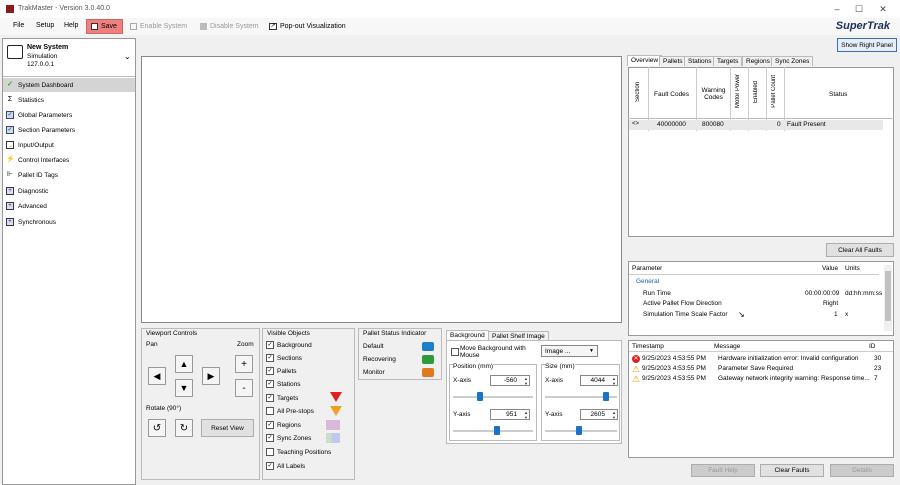 The image size is (900, 485). Describe the element at coordinates (837, 9) in the screenshot. I see `minimize-icon: –` at that location.